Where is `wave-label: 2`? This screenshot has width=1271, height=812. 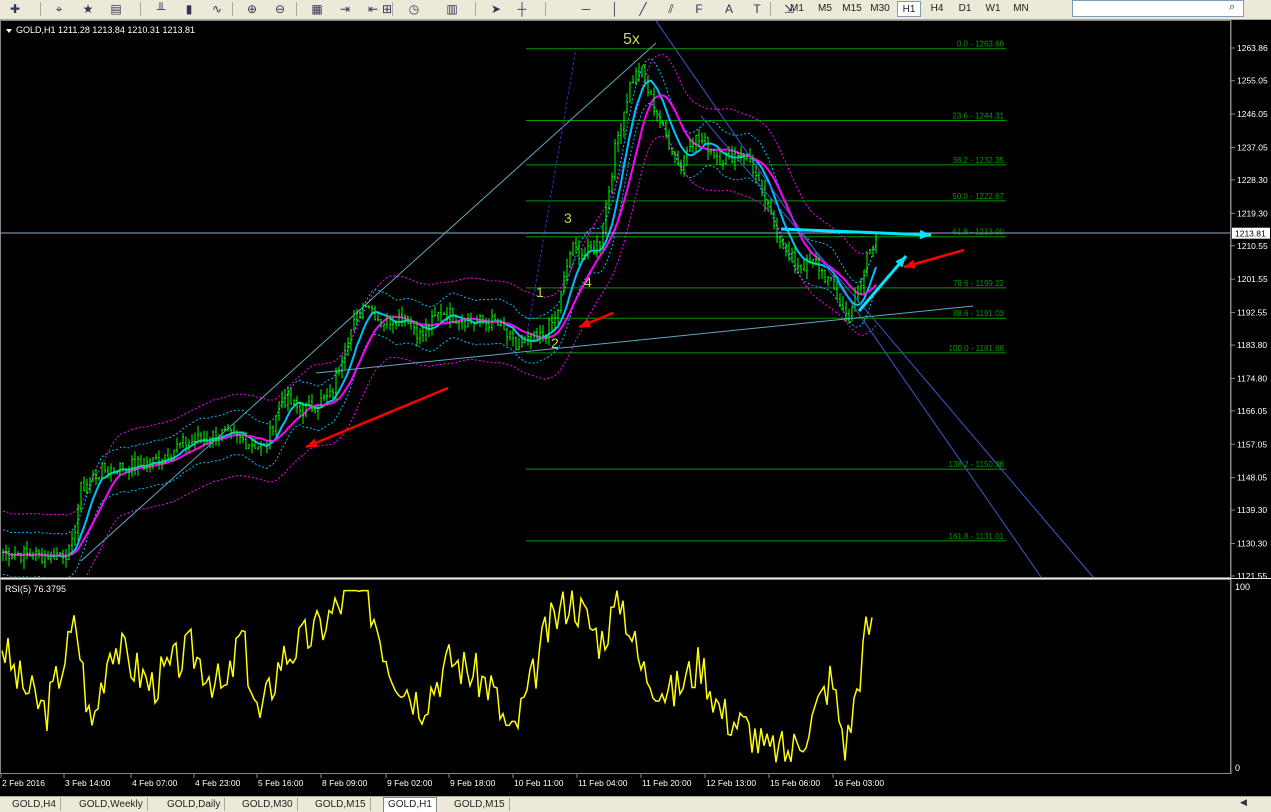
wave-label: 2 is located at coordinates (555, 343).